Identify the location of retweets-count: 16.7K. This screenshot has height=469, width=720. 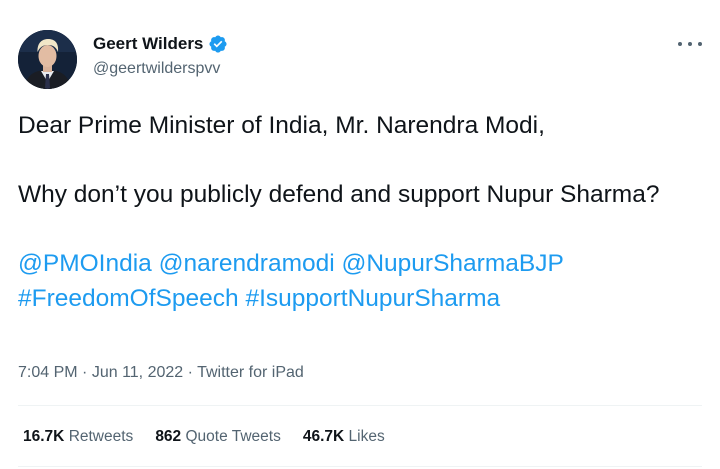
(44, 436).